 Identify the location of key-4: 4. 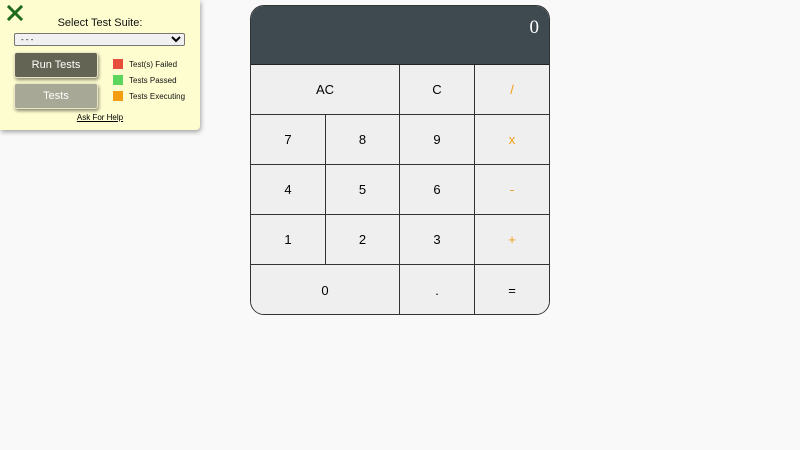
(288, 190).